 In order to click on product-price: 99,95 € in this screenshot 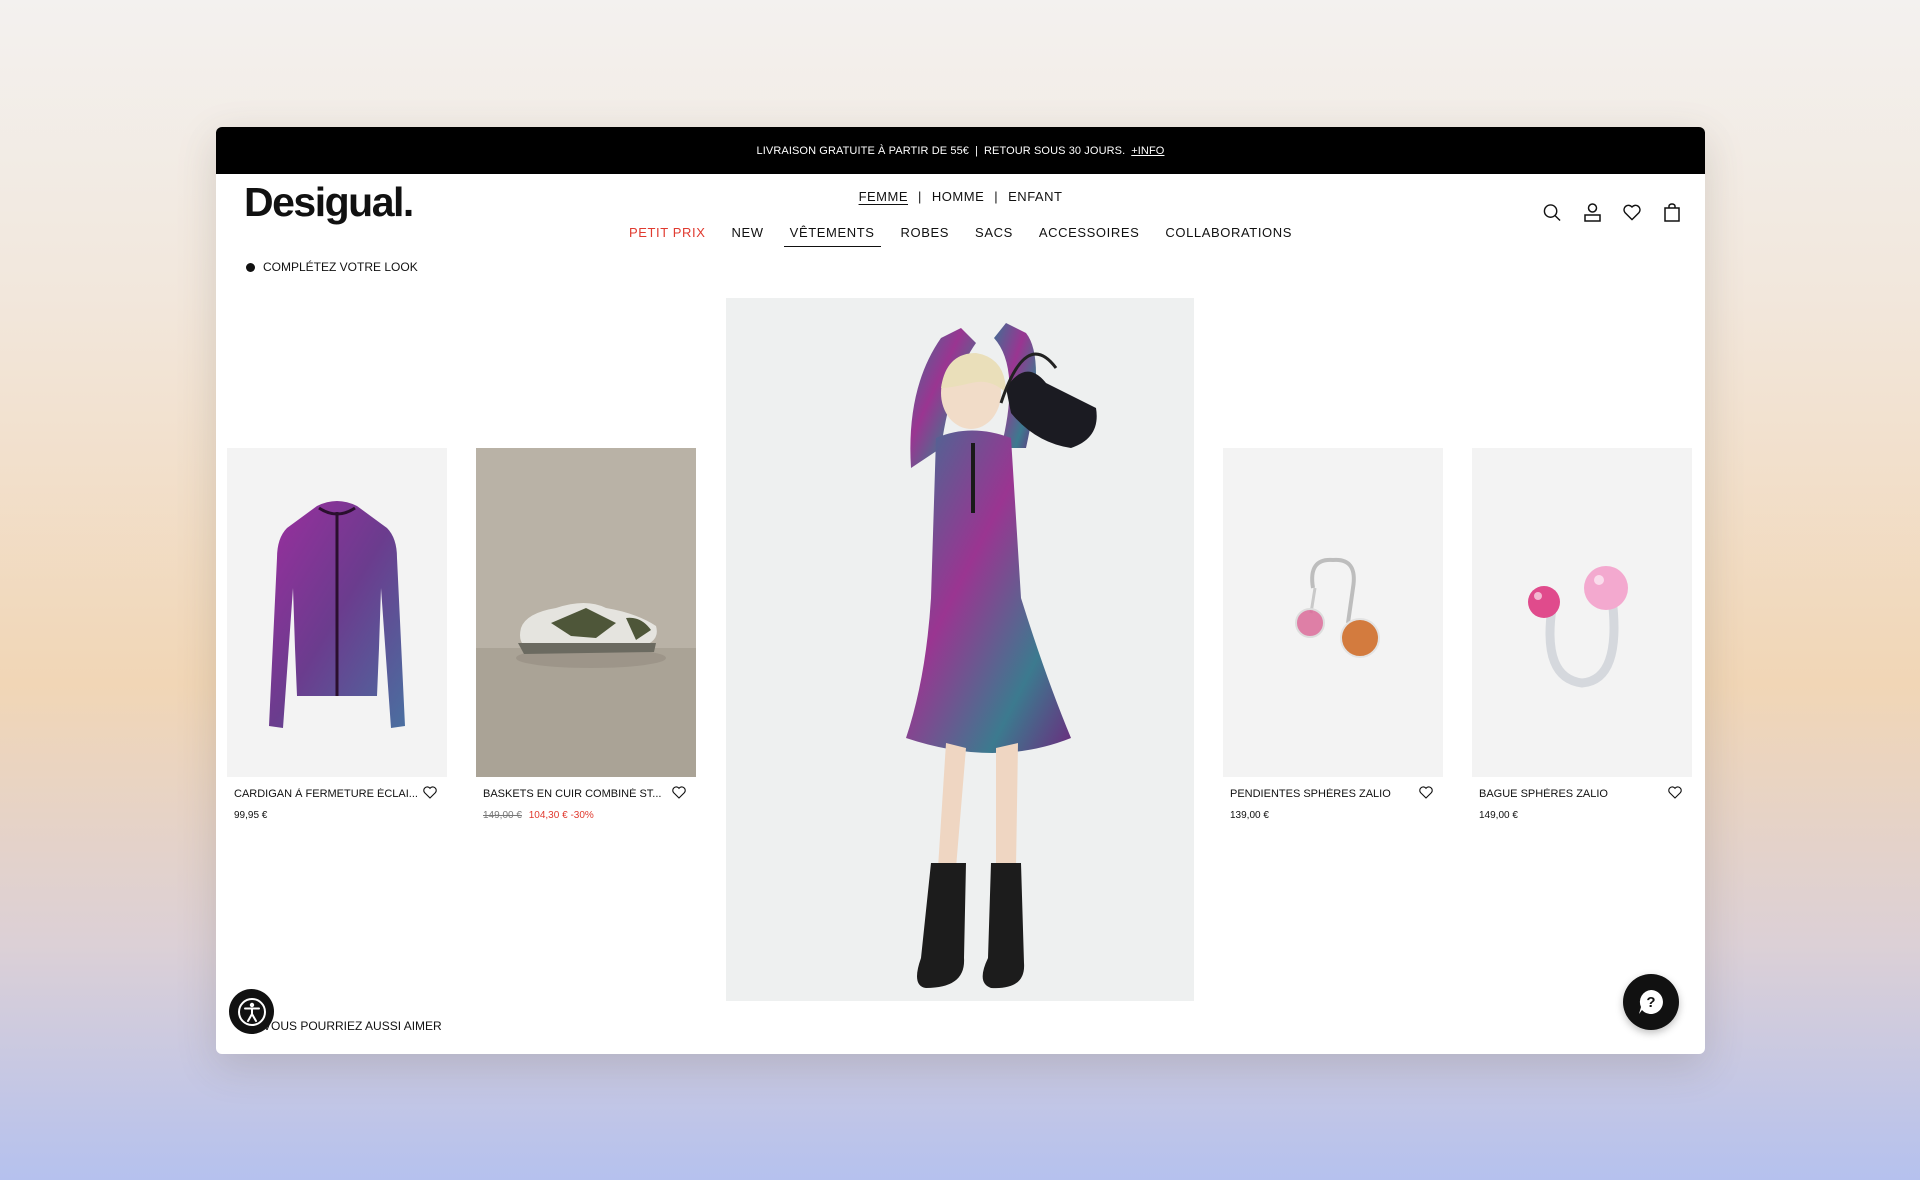, I will do `click(250, 815)`.